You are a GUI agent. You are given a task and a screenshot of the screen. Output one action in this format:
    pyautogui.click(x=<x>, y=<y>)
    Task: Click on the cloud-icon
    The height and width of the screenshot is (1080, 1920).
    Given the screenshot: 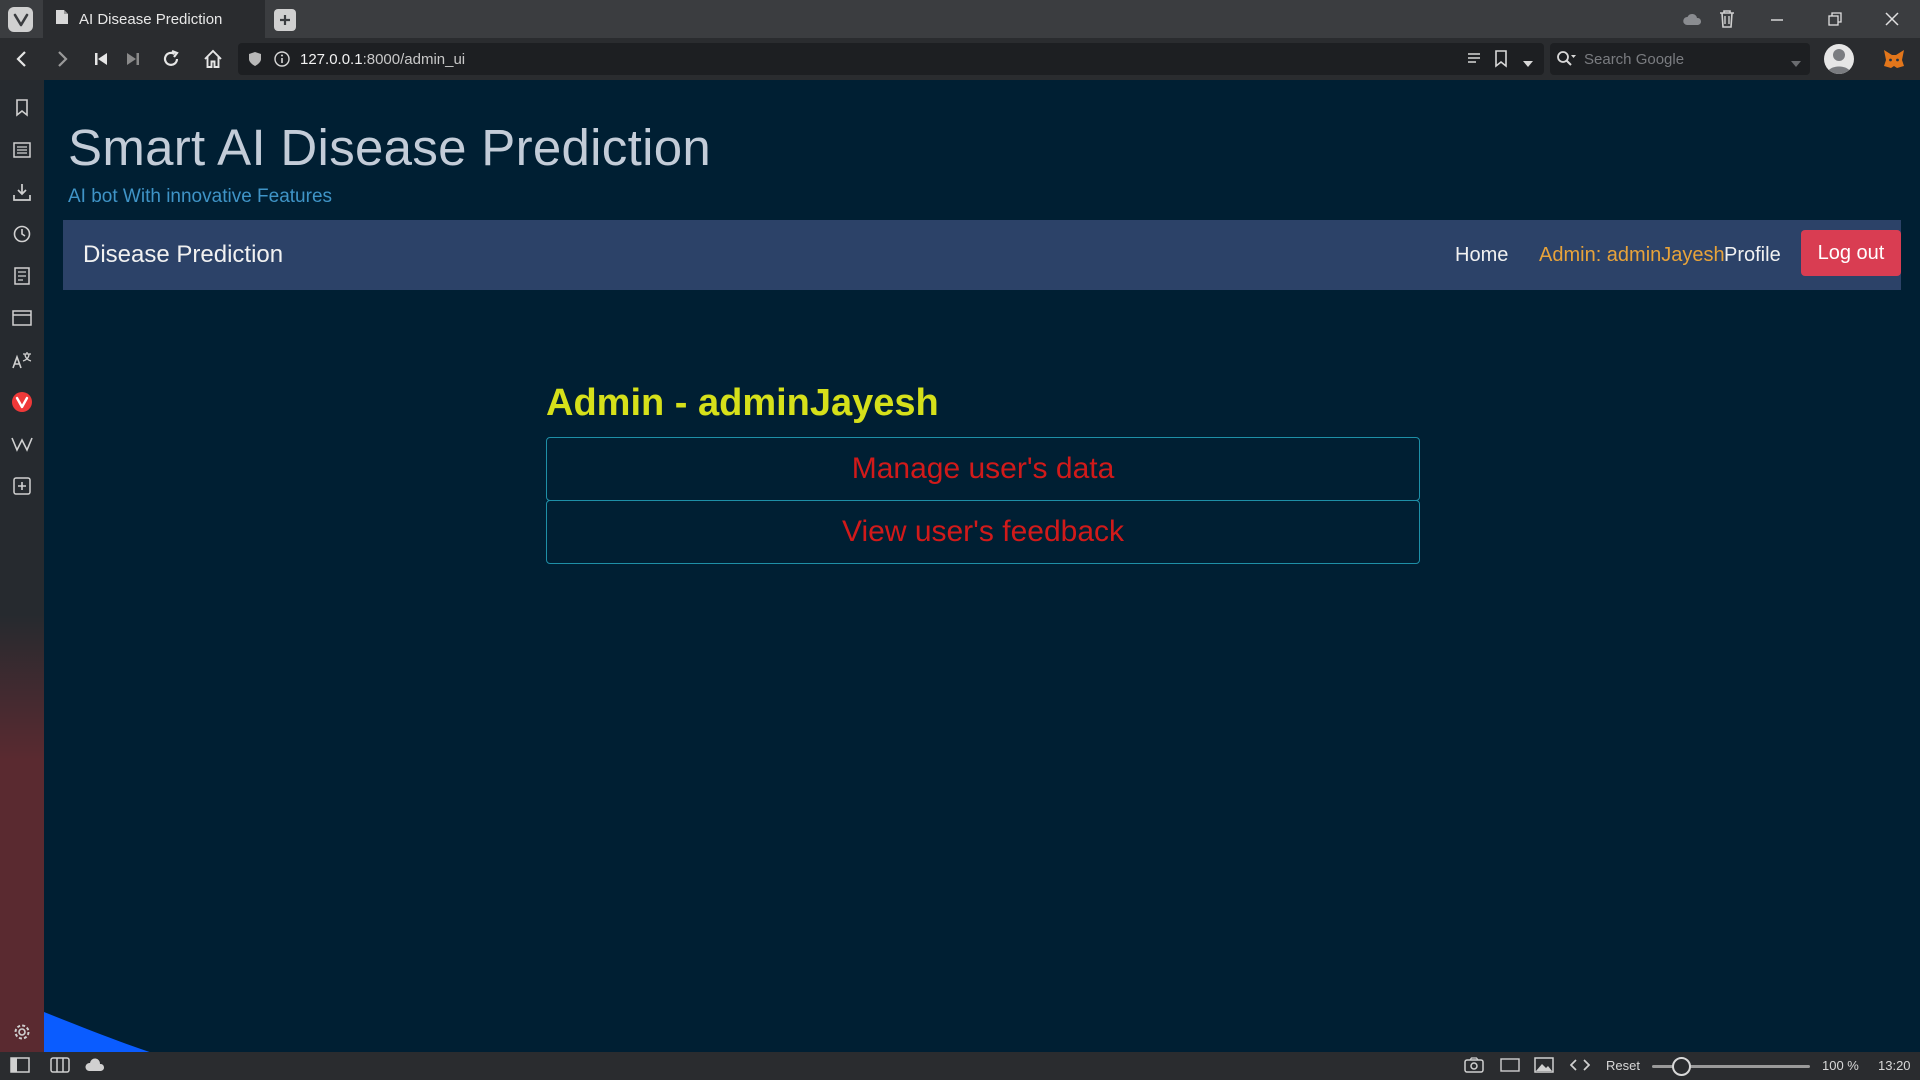 What is the action you would take?
    pyautogui.click(x=1692, y=19)
    